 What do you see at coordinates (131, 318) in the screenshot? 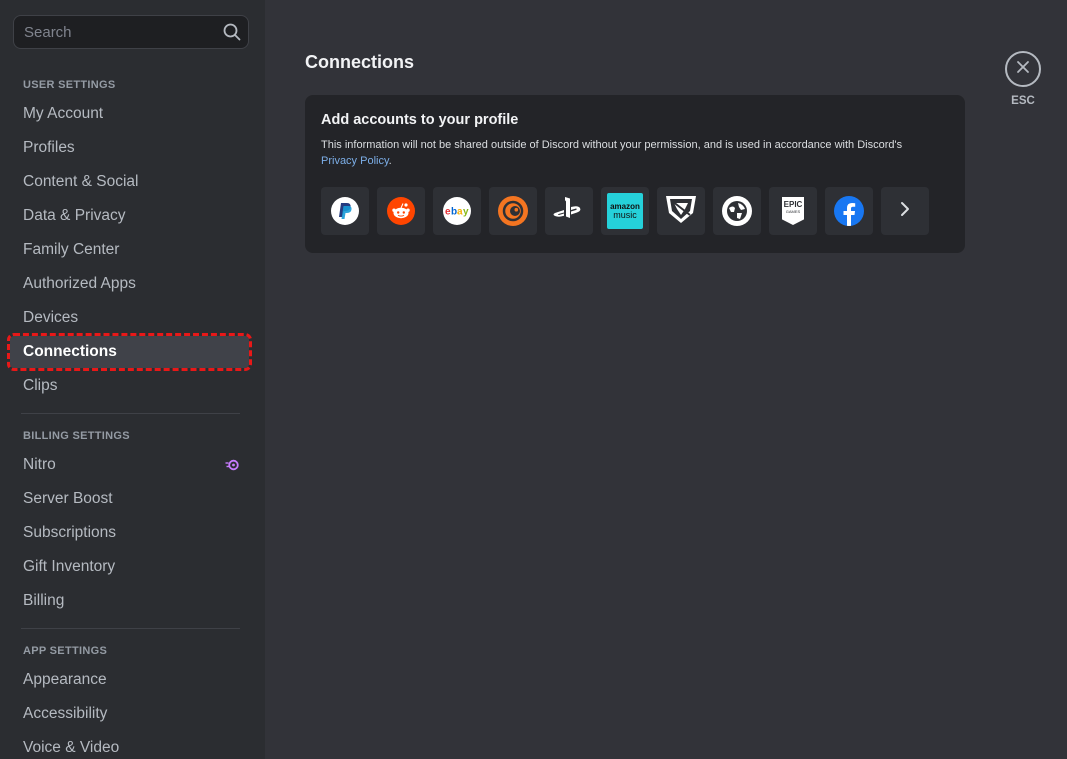
I see `sidebar-item-devices: Devices` at bounding box center [131, 318].